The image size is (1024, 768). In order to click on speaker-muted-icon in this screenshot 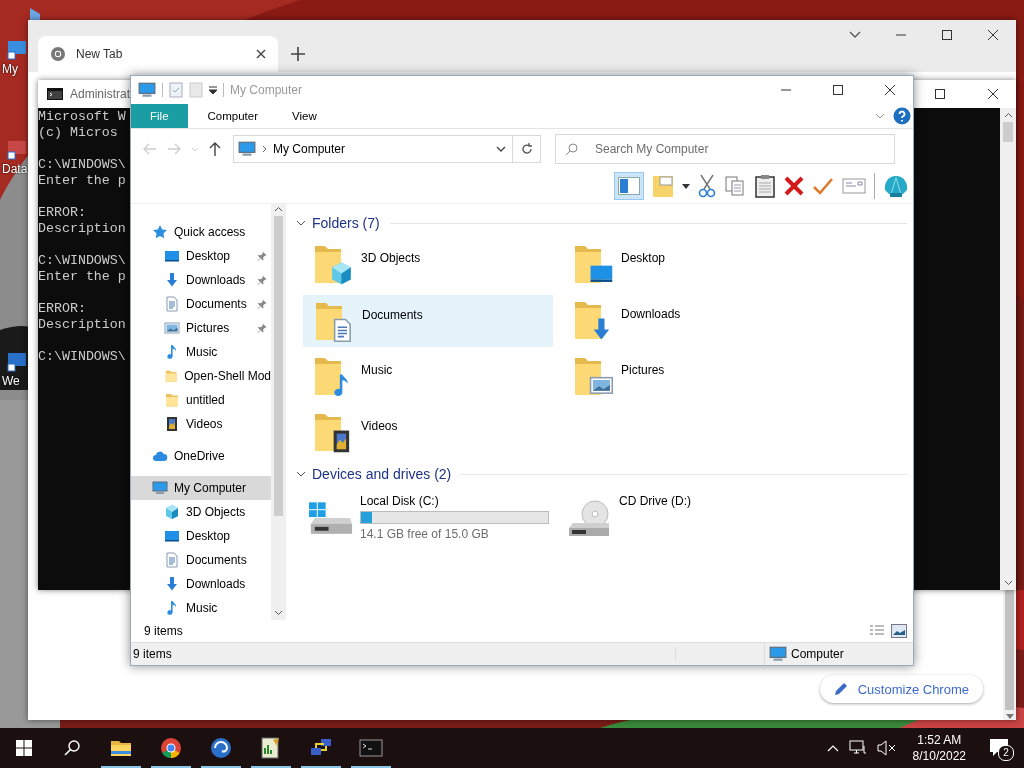, I will do `click(886, 748)`.